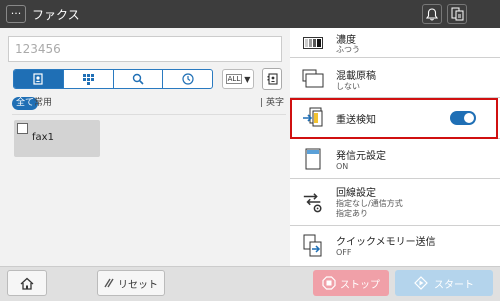 This screenshot has height=301, width=500. I want to click on setting-mixed-original-value: しない, so click(348, 86).